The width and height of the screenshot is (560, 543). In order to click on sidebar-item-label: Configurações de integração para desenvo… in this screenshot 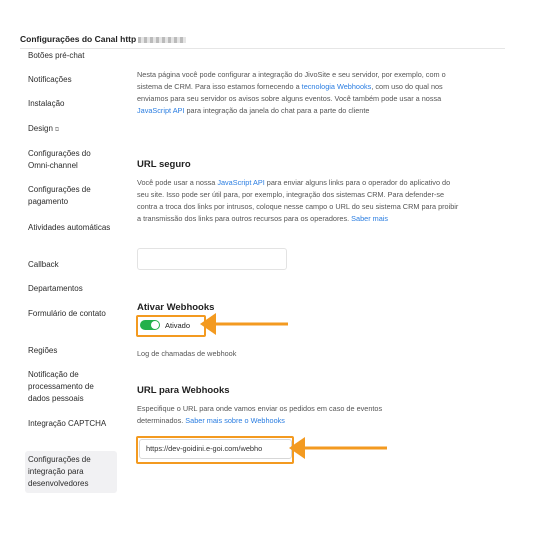, I will do `click(59, 471)`.